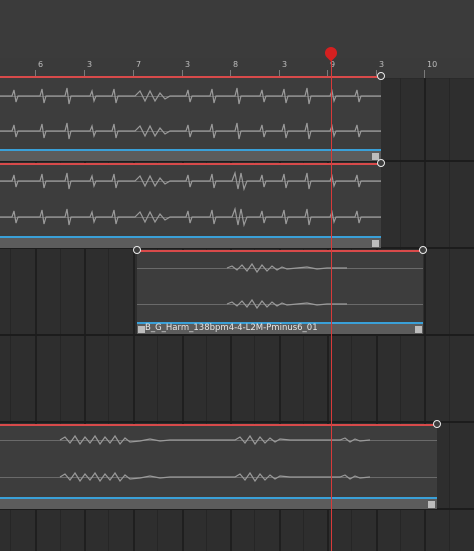  What do you see at coordinates (237, 29) in the screenshot?
I see `timeline-header` at bounding box center [237, 29].